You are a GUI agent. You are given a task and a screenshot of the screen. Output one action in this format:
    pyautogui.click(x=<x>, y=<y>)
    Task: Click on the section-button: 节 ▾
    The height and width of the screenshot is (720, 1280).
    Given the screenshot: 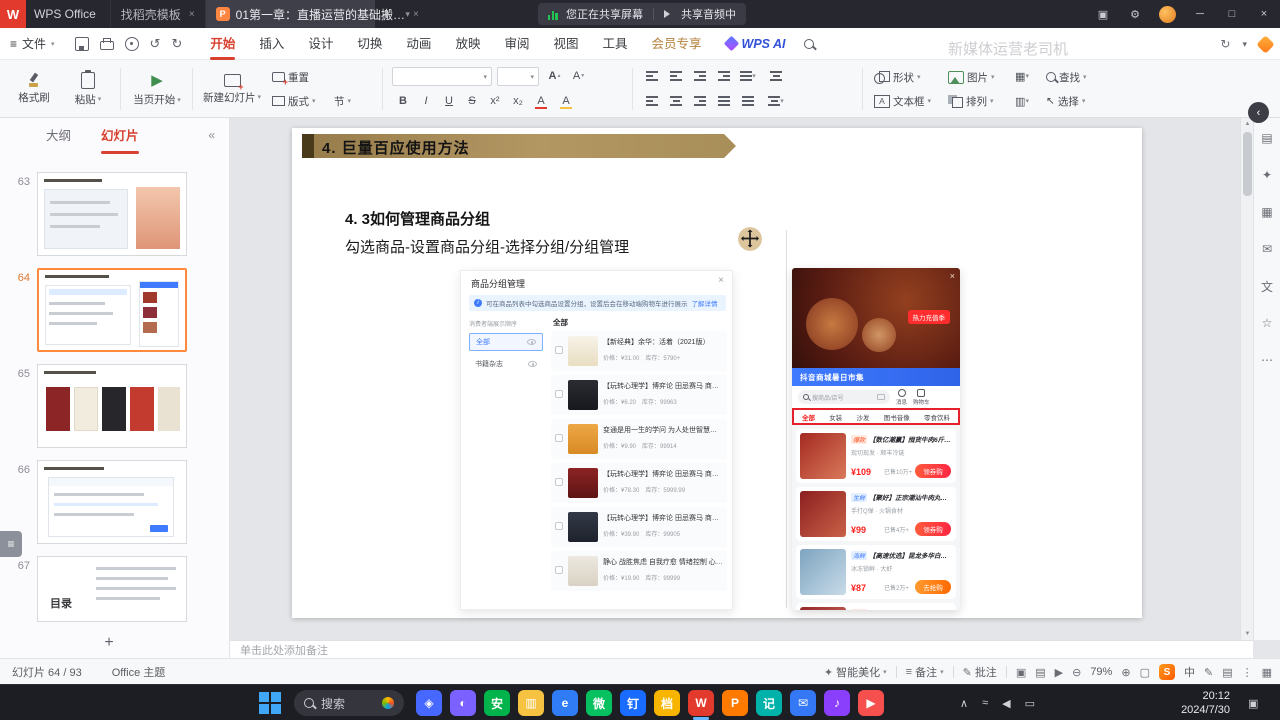 What is the action you would take?
    pyautogui.click(x=342, y=101)
    